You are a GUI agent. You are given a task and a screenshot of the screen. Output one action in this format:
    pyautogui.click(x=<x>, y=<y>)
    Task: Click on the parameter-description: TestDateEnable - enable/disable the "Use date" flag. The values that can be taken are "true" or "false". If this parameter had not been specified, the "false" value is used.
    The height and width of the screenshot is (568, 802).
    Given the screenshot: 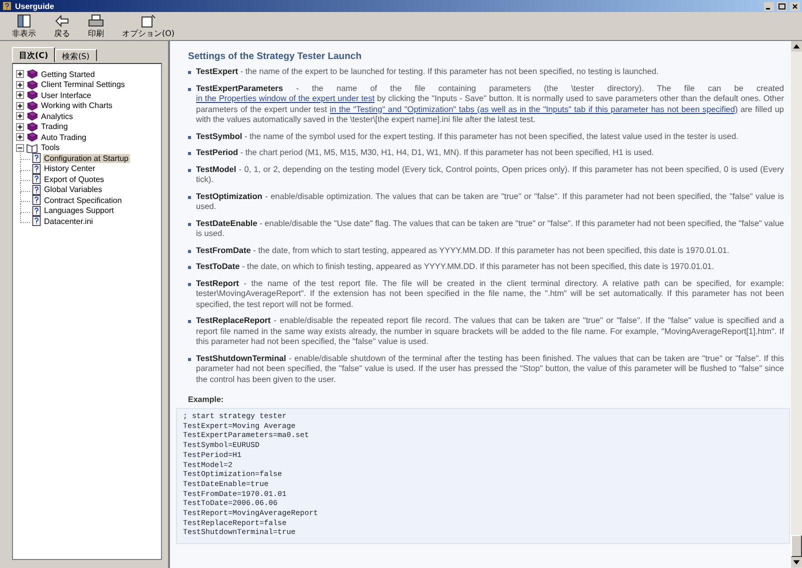 What is the action you would take?
    pyautogui.click(x=490, y=229)
    